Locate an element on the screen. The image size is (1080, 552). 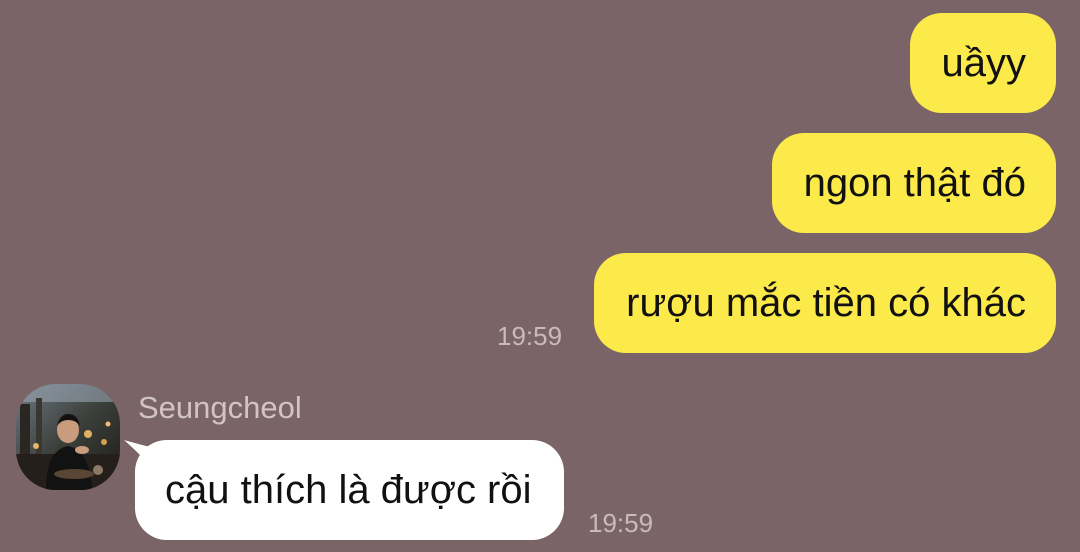
profile-photo-icon is located at coordinates (68, 437).